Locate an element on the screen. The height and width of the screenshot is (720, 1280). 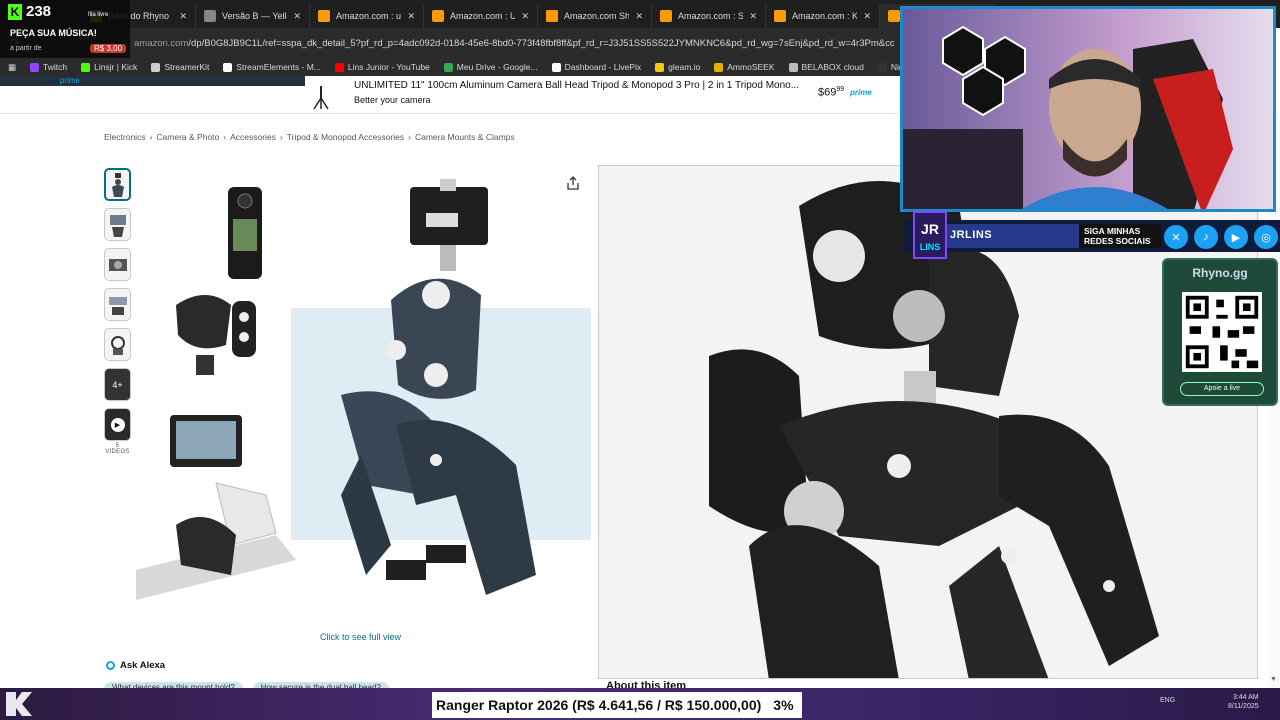
bookmark-item: Lins Junior - YouTube is located at coordinates (382, 67).